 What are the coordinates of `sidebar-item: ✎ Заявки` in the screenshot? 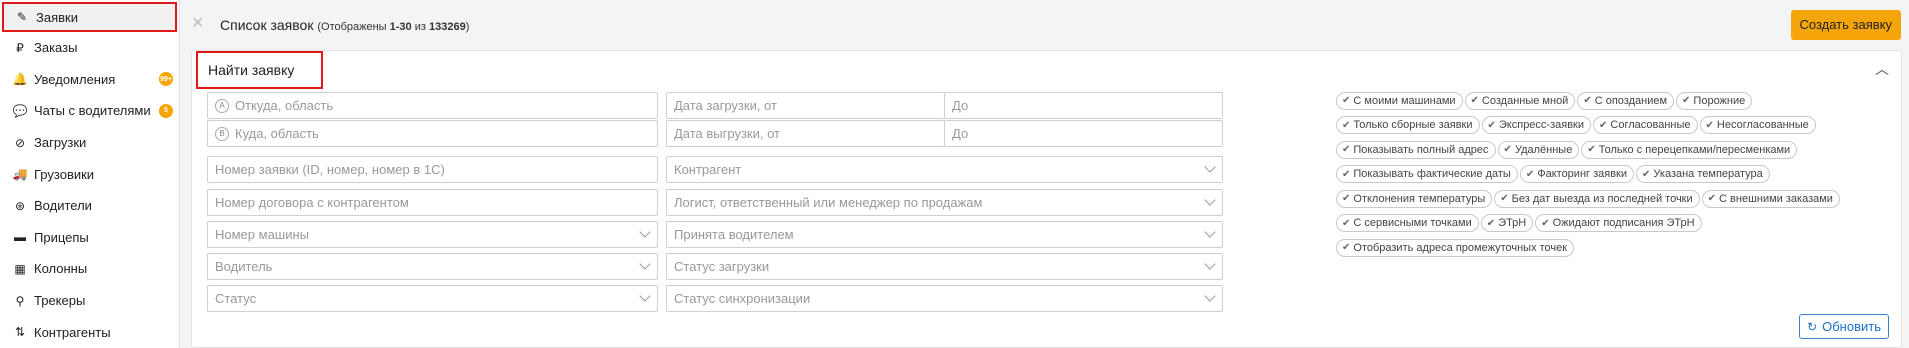 It's located at (89, 17).